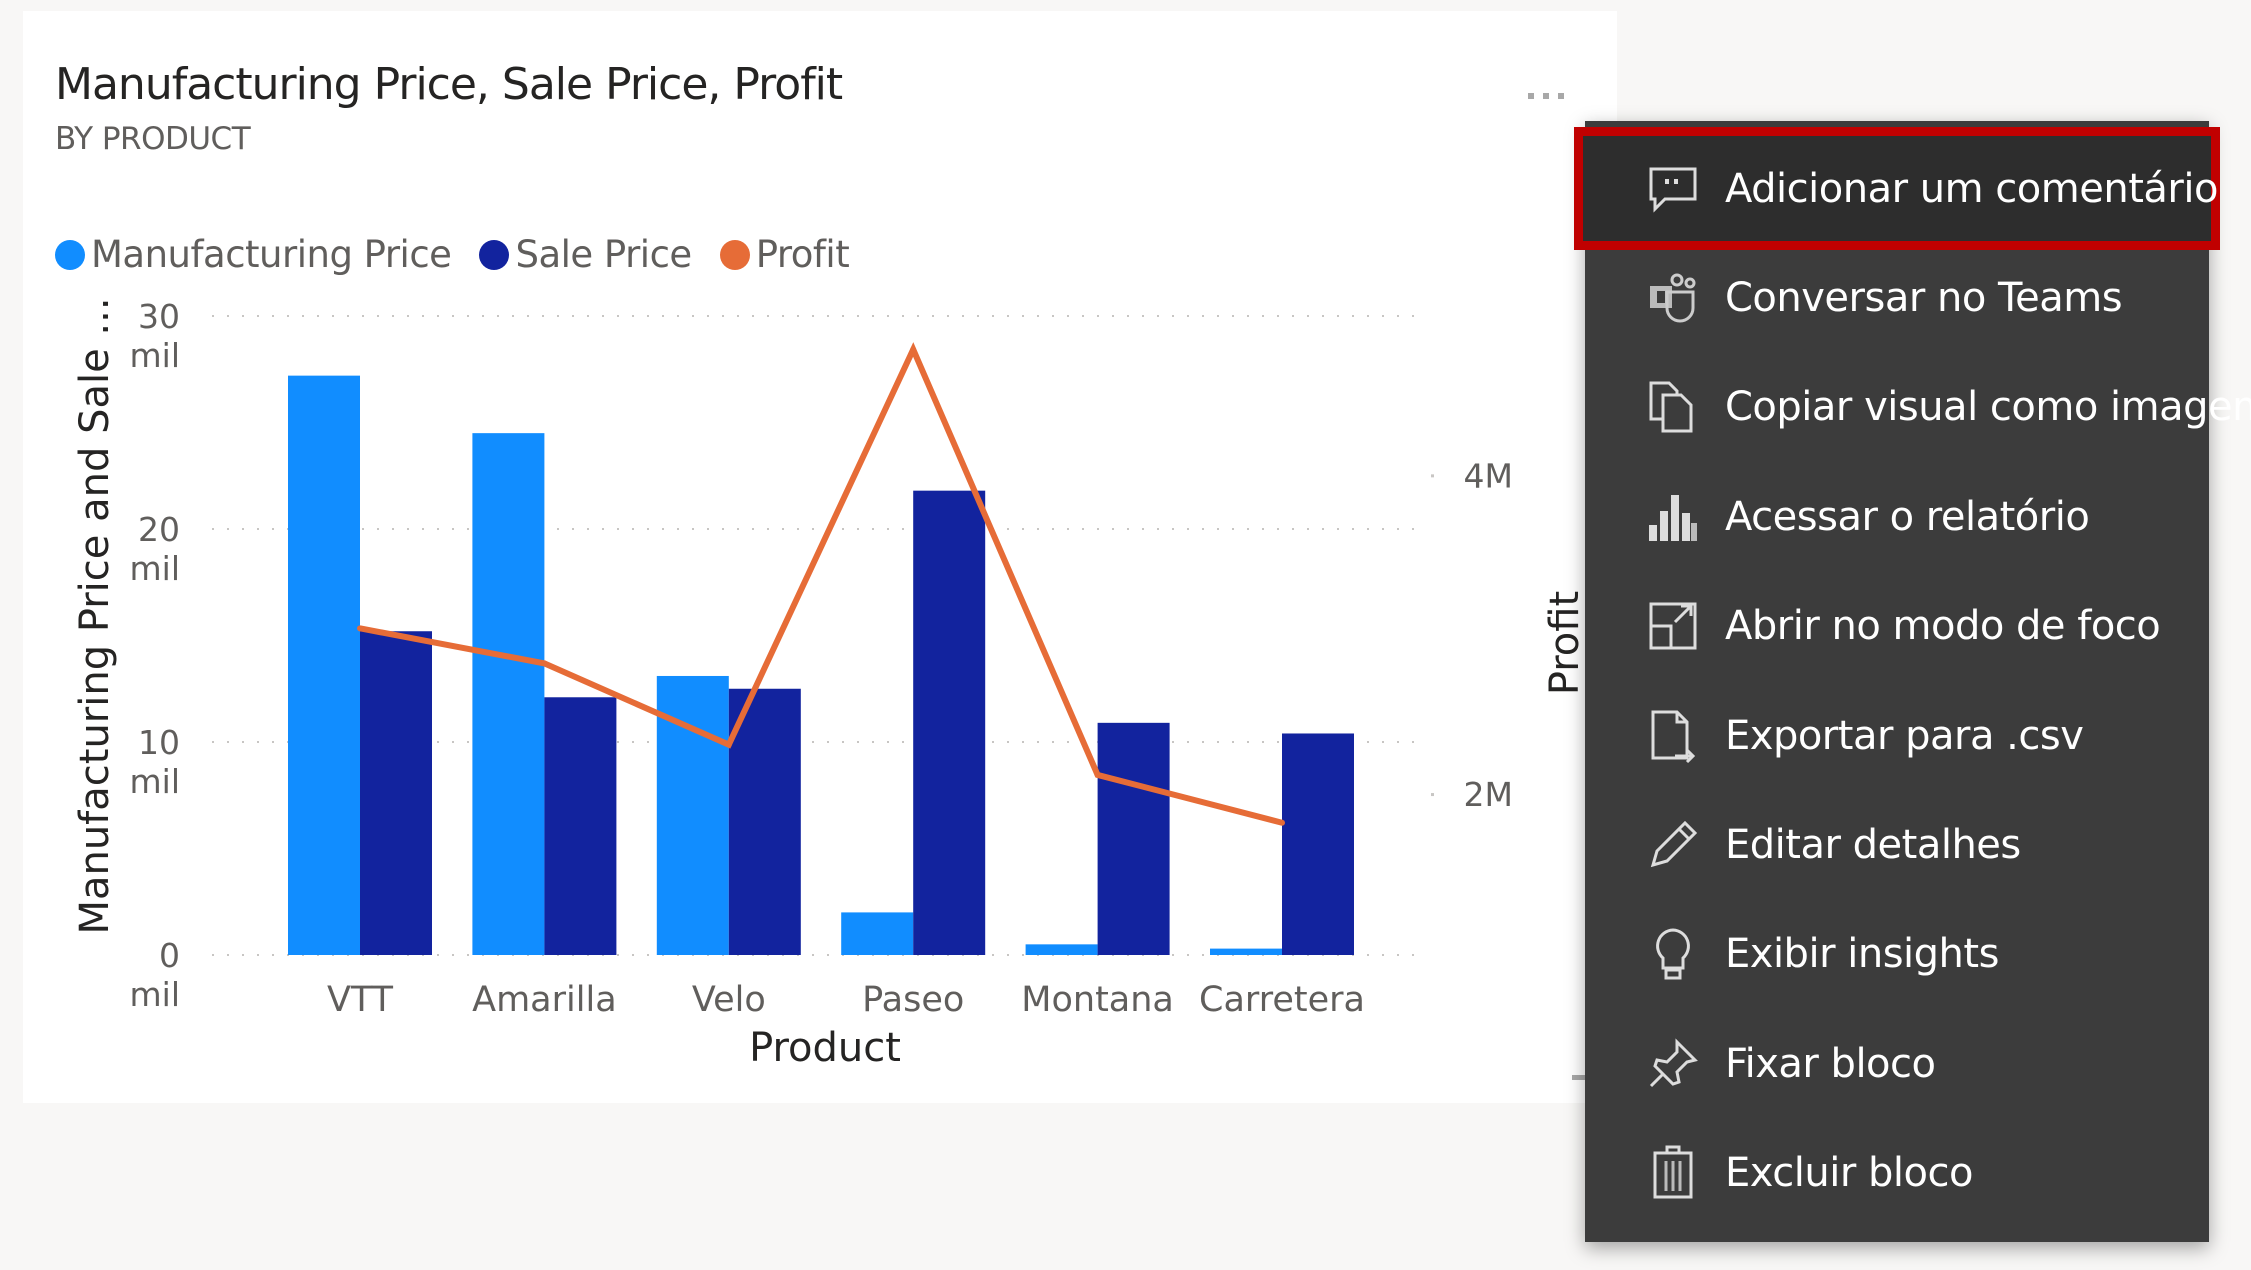  I want to click on y2-tick-label: 2M, so click(1488, 794).